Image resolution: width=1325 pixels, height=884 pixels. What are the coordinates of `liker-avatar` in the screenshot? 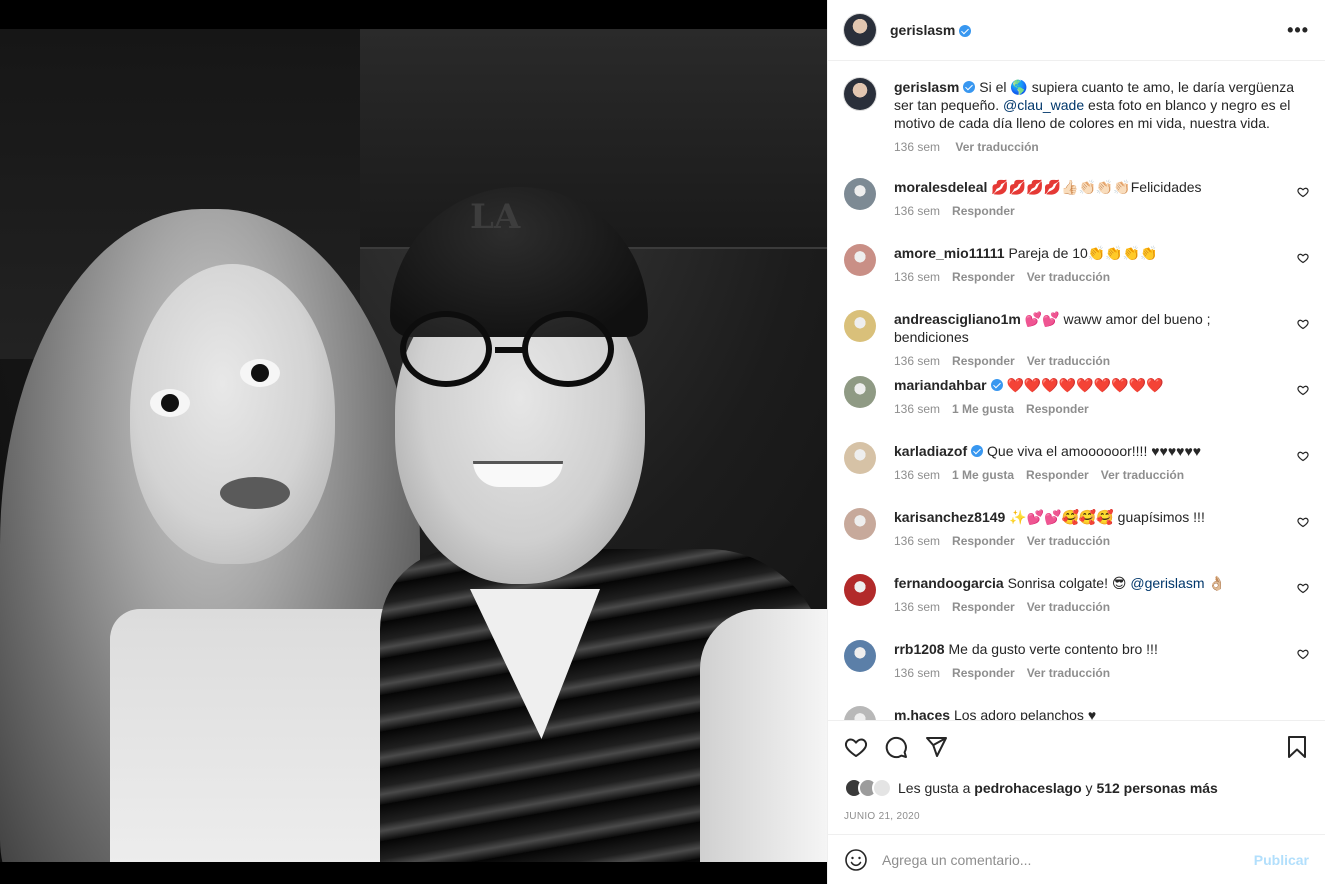 It's located at (882, 788).